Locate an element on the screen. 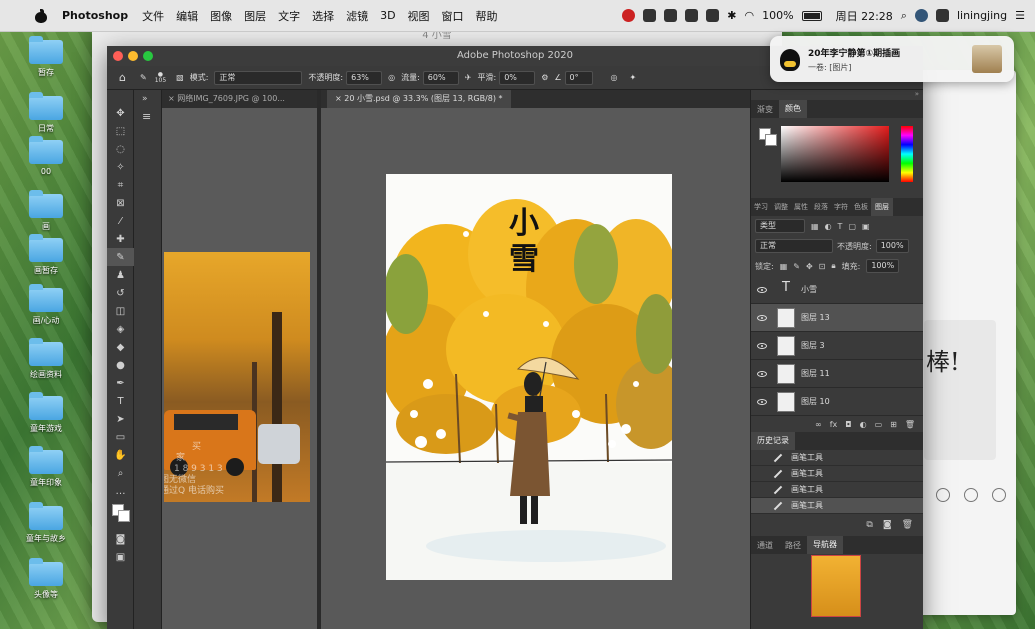 The width and height of the screenshot is (1035, 629). quick-mask-icon: ◙ is located at coordinates (120, 539).